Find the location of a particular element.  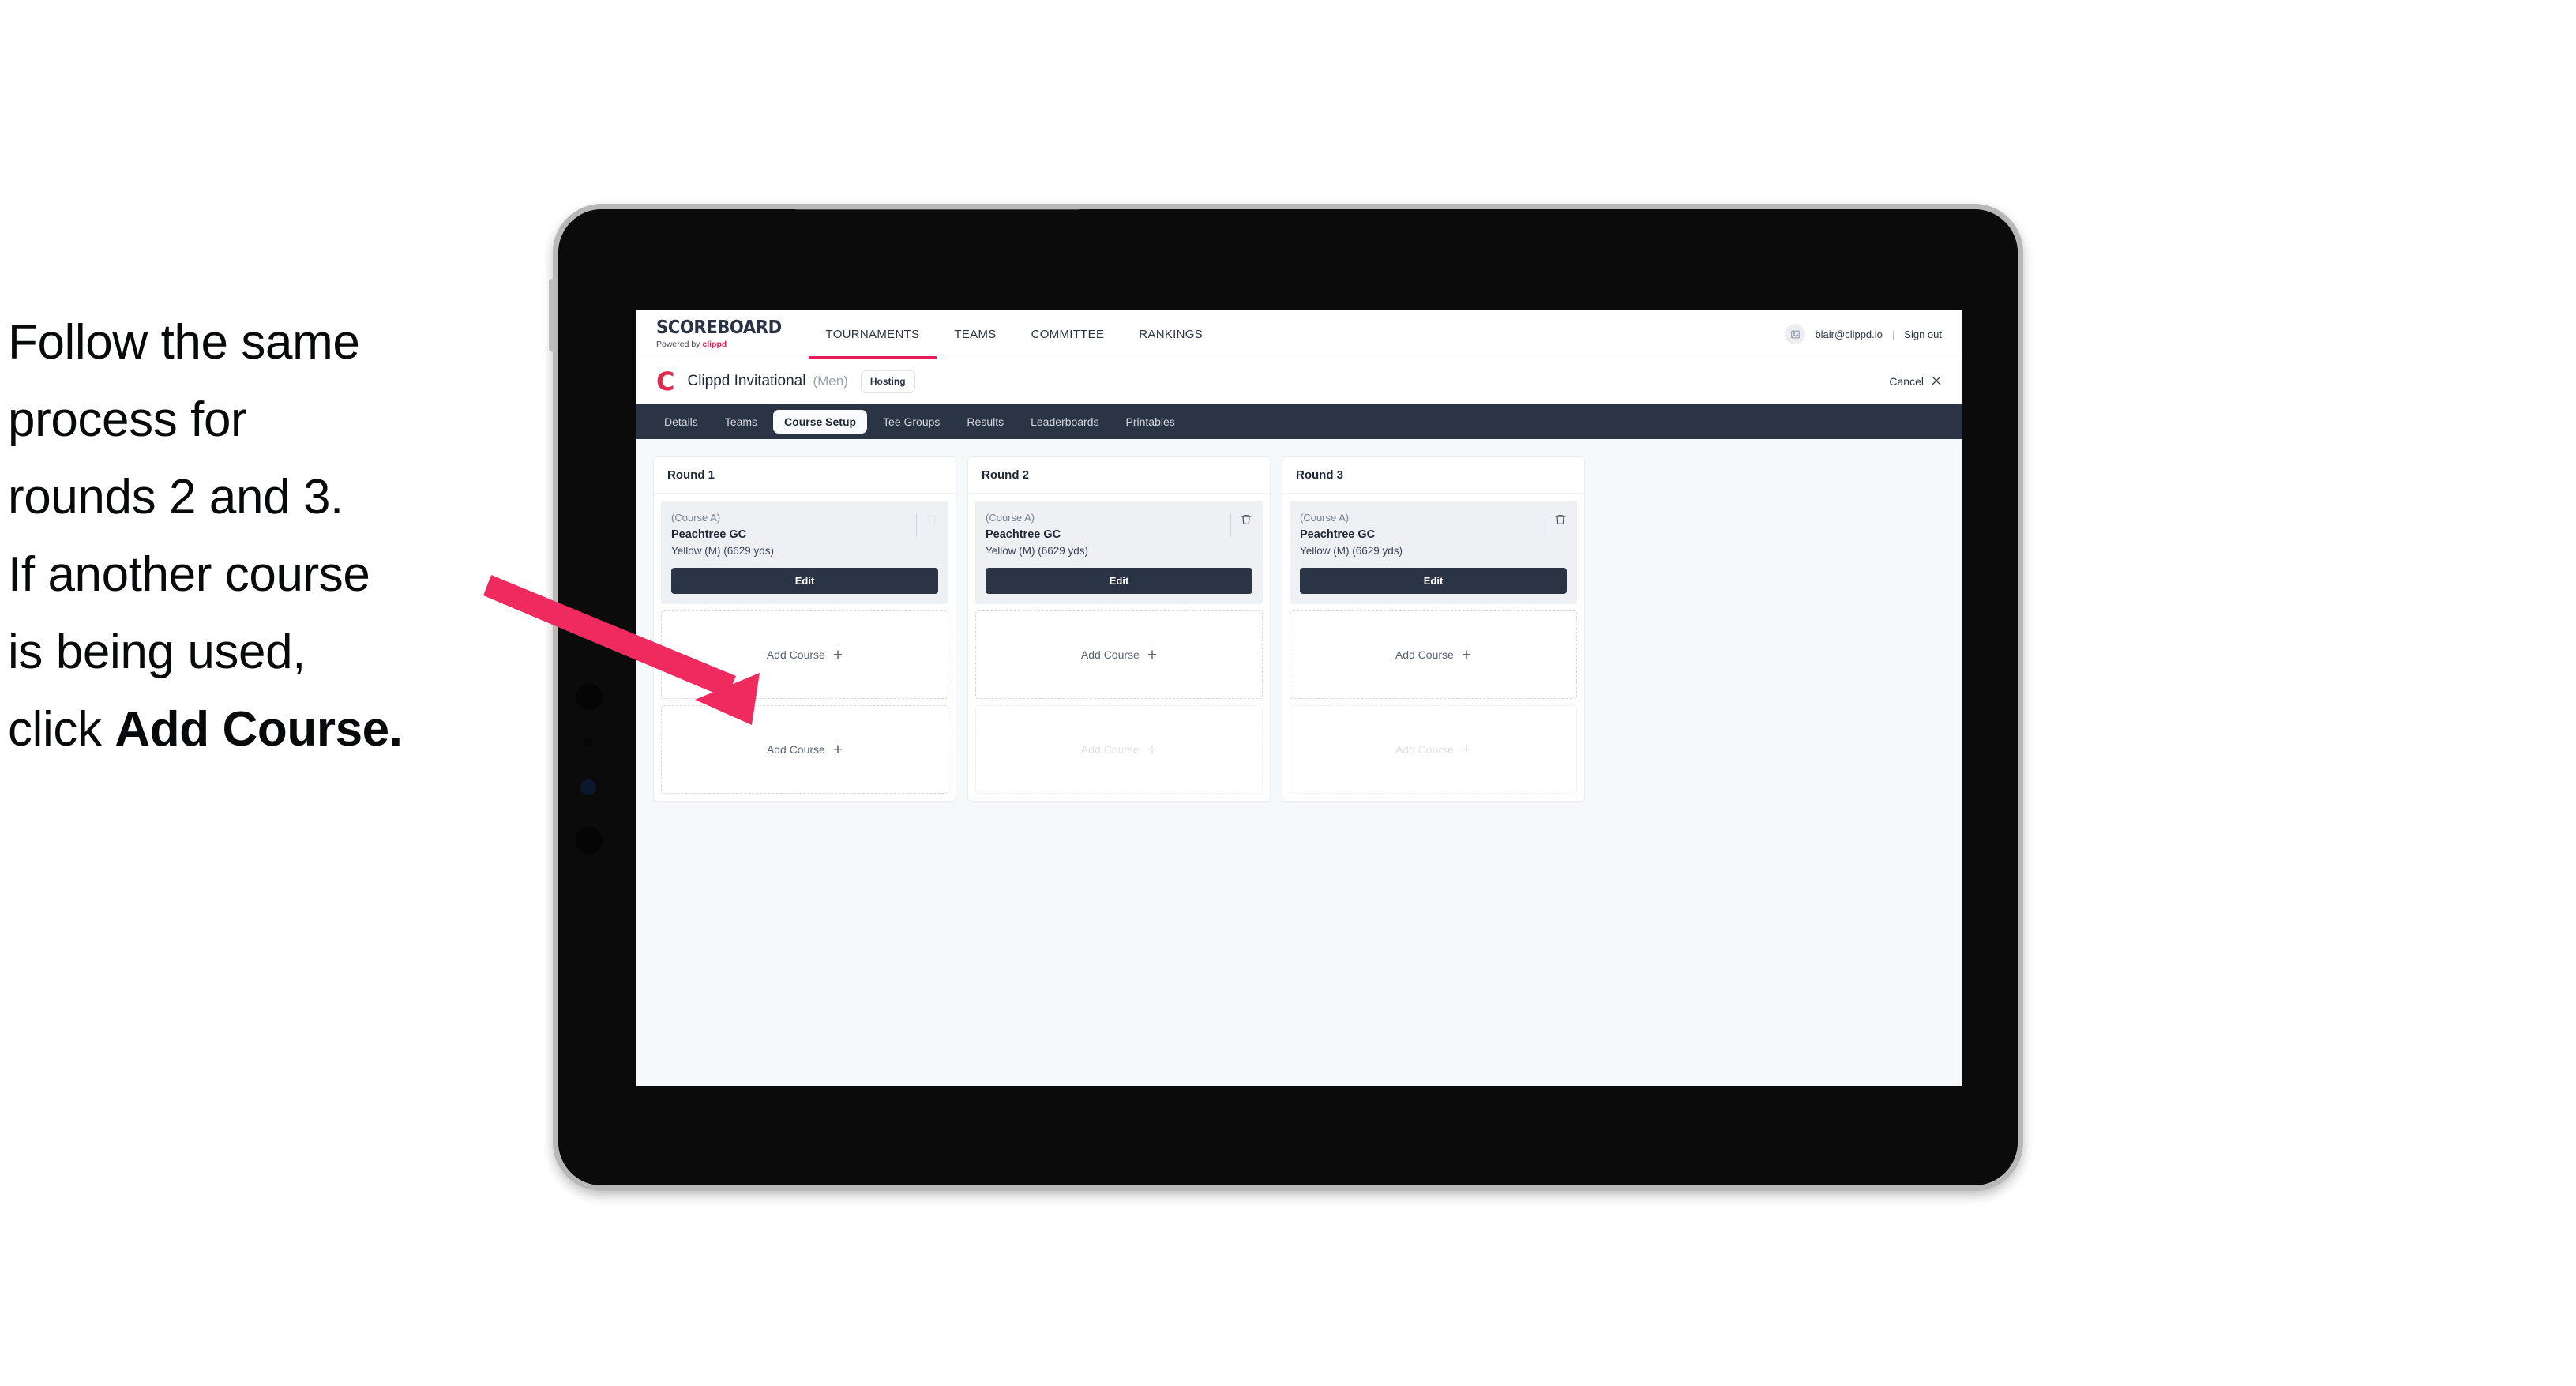

tournament-gender-label: (Men) is located at coordinates (830, 381).